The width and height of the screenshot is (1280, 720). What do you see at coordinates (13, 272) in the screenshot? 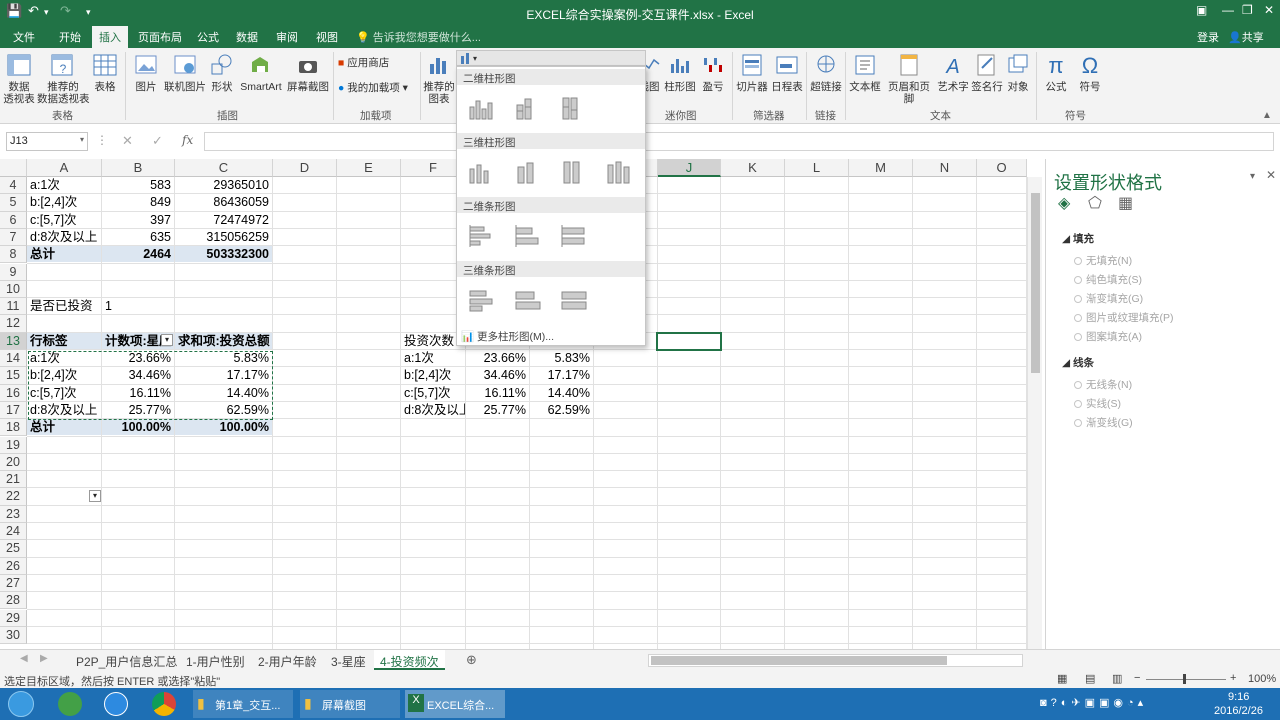
I see `row-header: 9` at bounding box center [13, 272].